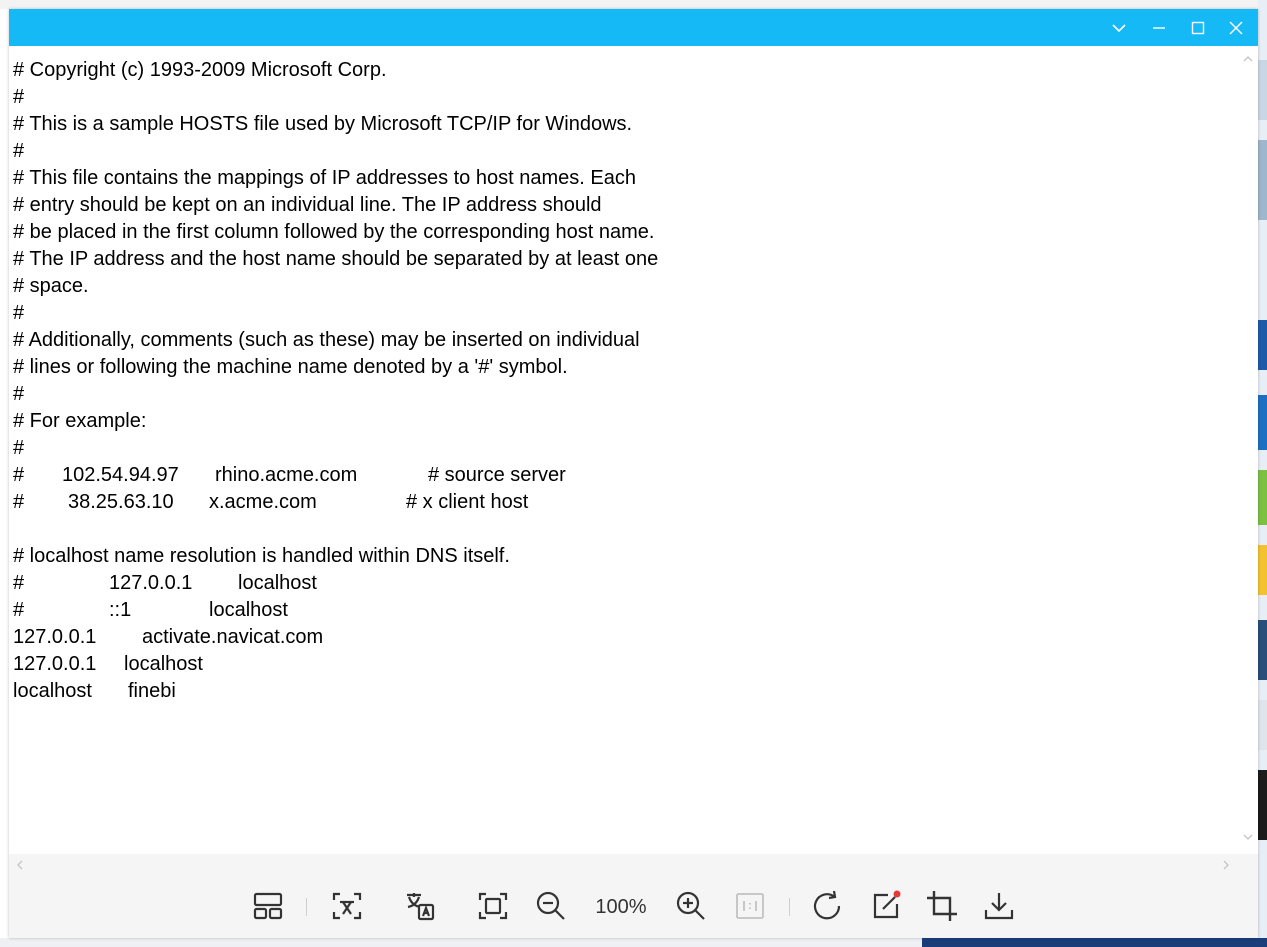 This screenshot has width=1267, height=947. Describe the element at coordinates (347, 906) in the screenshot. I see `extract-text-icon` at that location.